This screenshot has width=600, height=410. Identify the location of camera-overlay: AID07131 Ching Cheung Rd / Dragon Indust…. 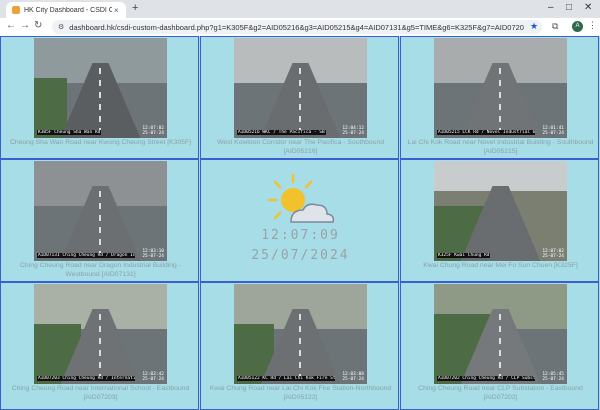
(86, 255).